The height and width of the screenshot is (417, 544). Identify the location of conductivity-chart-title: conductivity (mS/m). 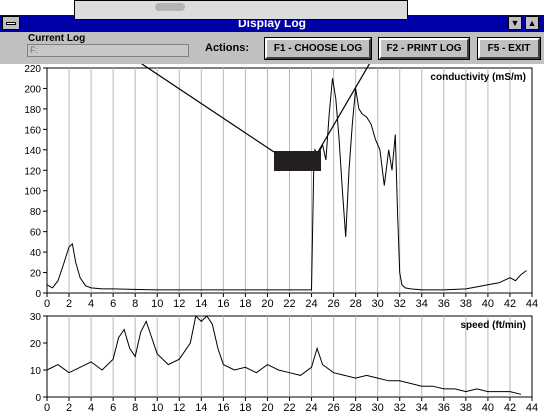
(478, 77).